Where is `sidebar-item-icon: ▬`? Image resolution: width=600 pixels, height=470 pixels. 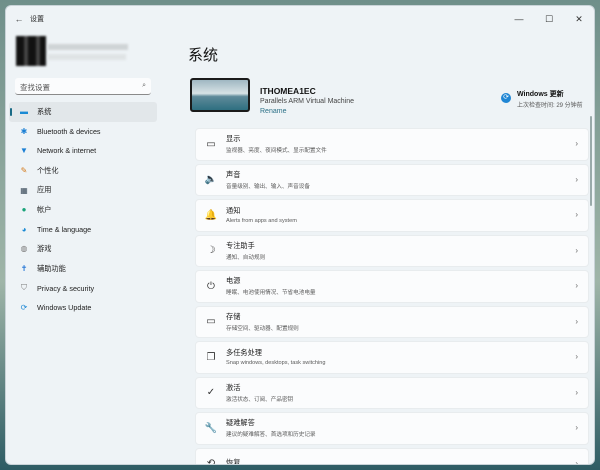
sidebar-item-icon: ▬ is located at coordinates (24, 112).